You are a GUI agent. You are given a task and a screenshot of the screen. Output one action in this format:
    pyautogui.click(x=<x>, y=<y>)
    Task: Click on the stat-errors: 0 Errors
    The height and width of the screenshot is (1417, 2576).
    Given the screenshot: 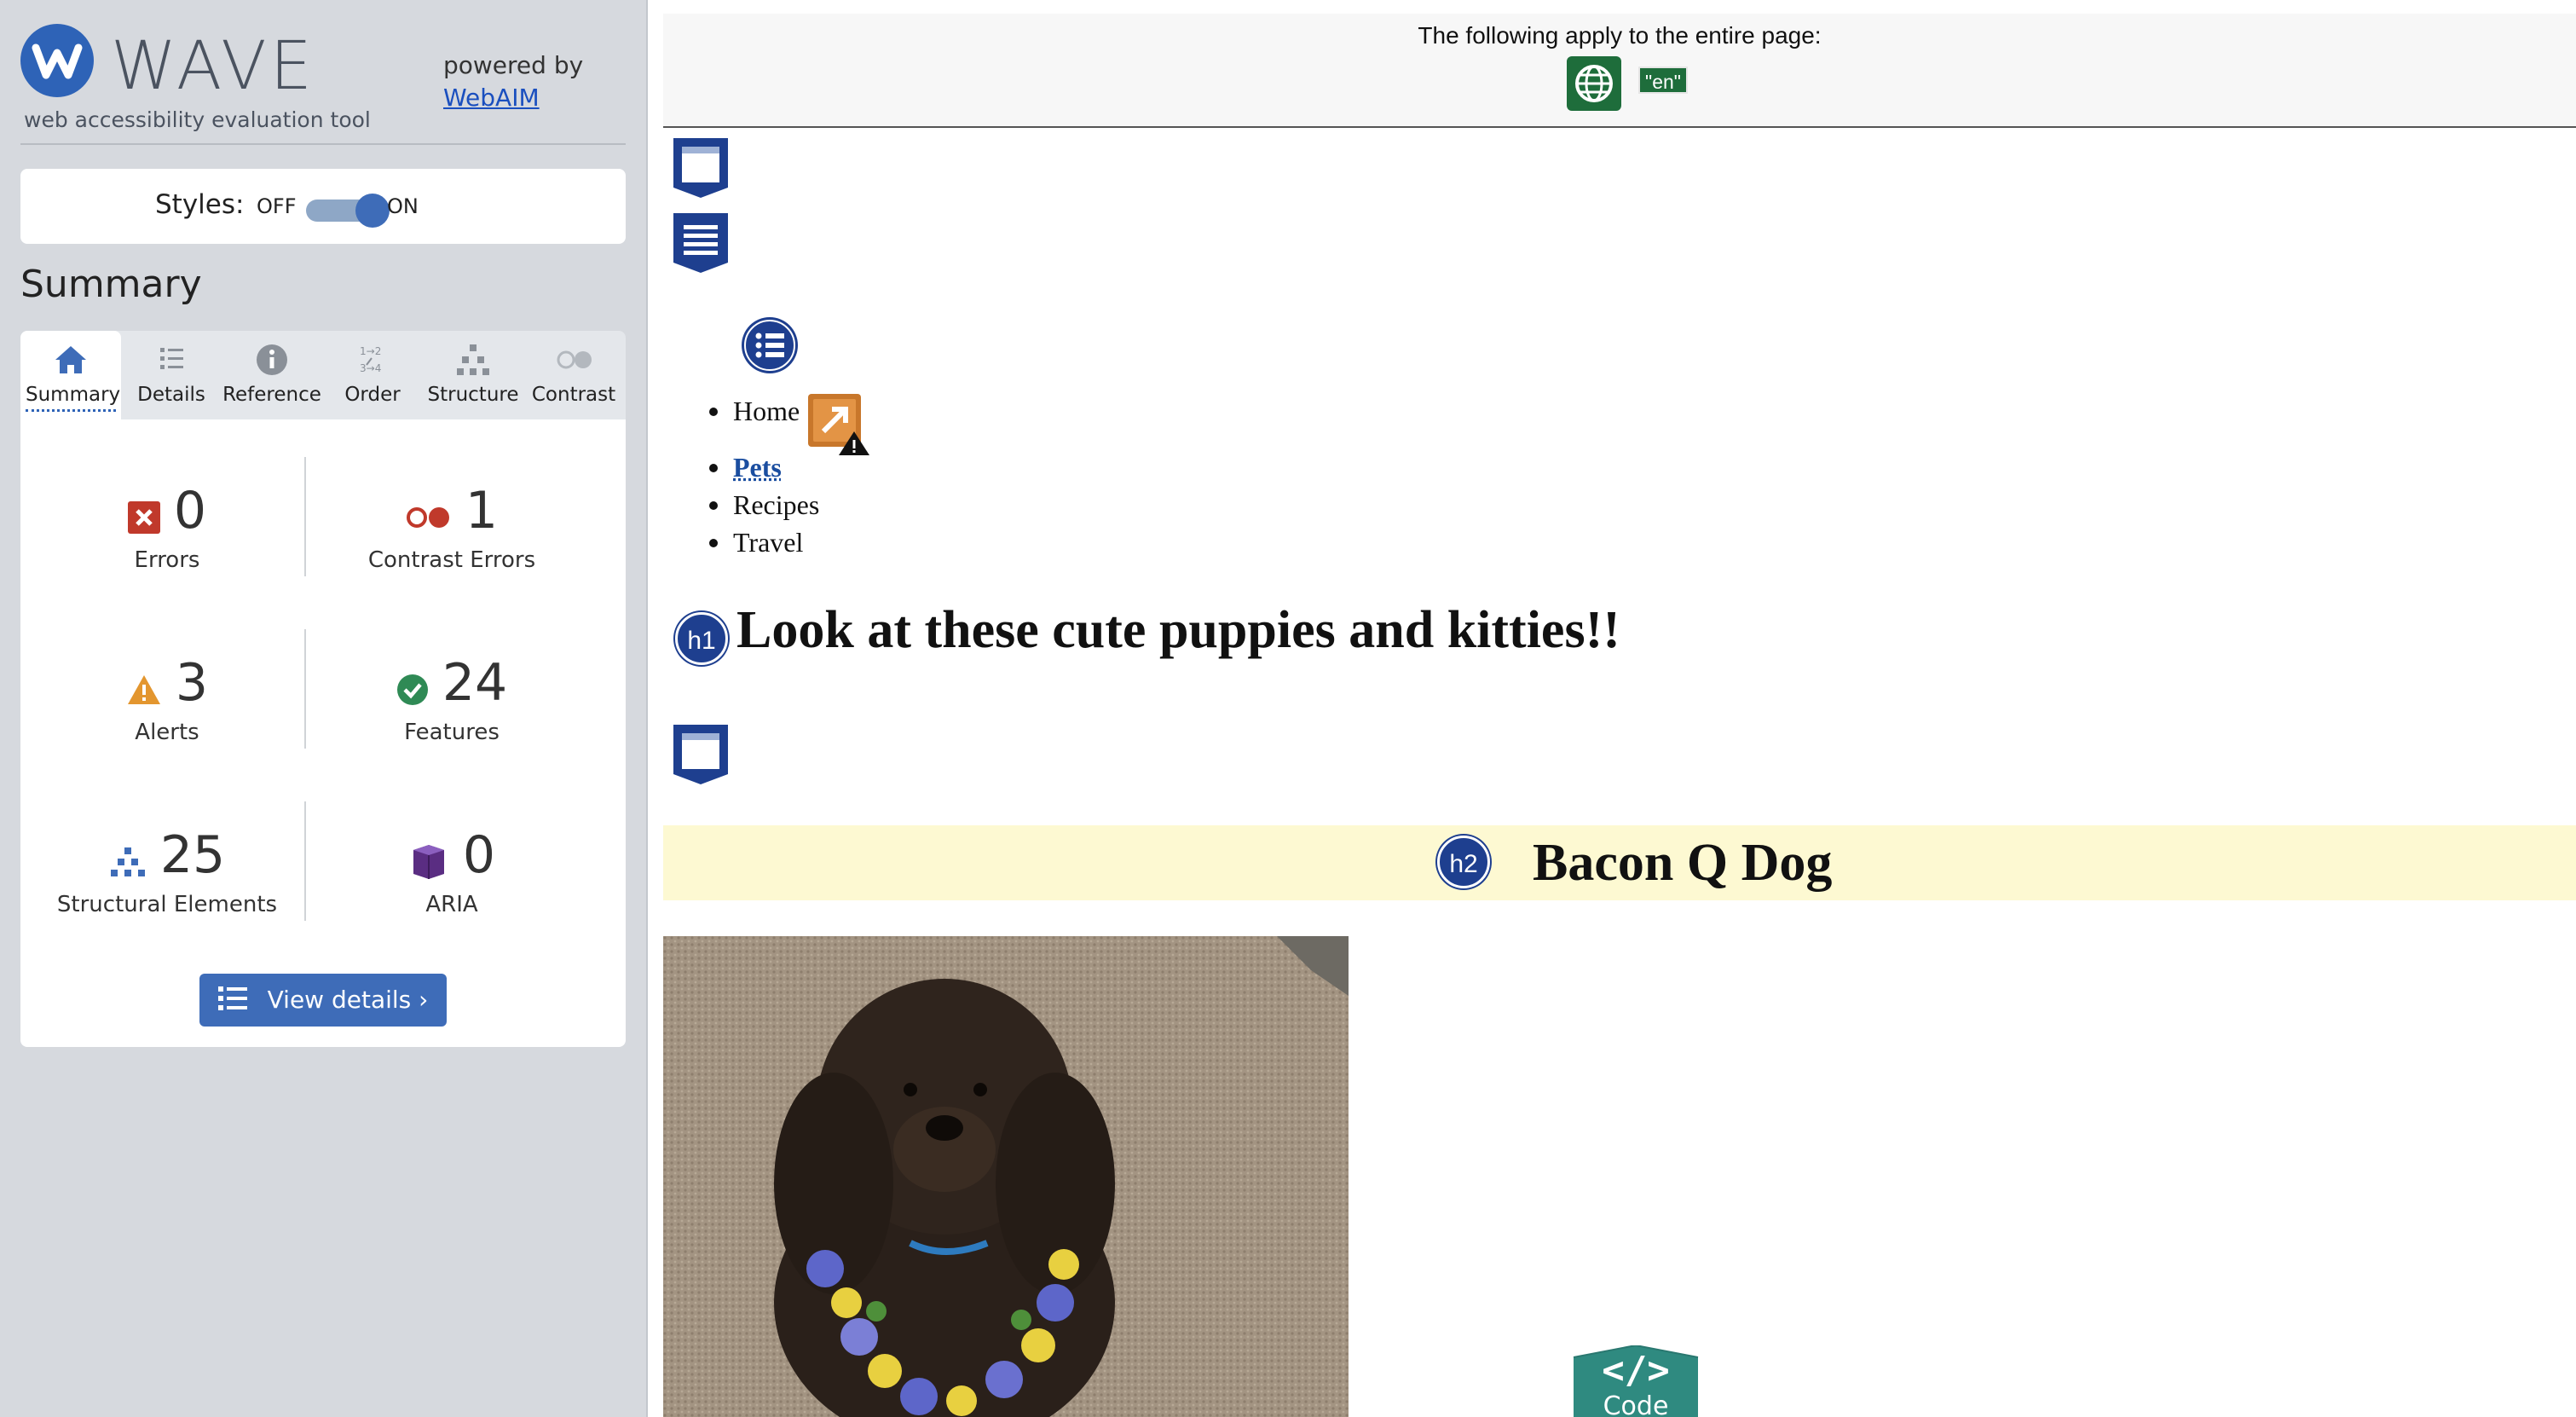 What is the action you would take?
    pyautogui.click(x=167, y=527)
    